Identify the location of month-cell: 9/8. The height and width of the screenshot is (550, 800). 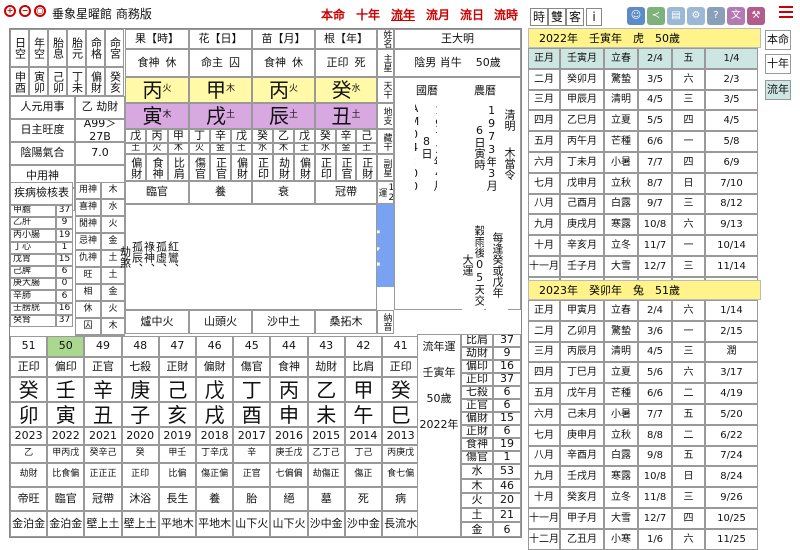
(655, 456).